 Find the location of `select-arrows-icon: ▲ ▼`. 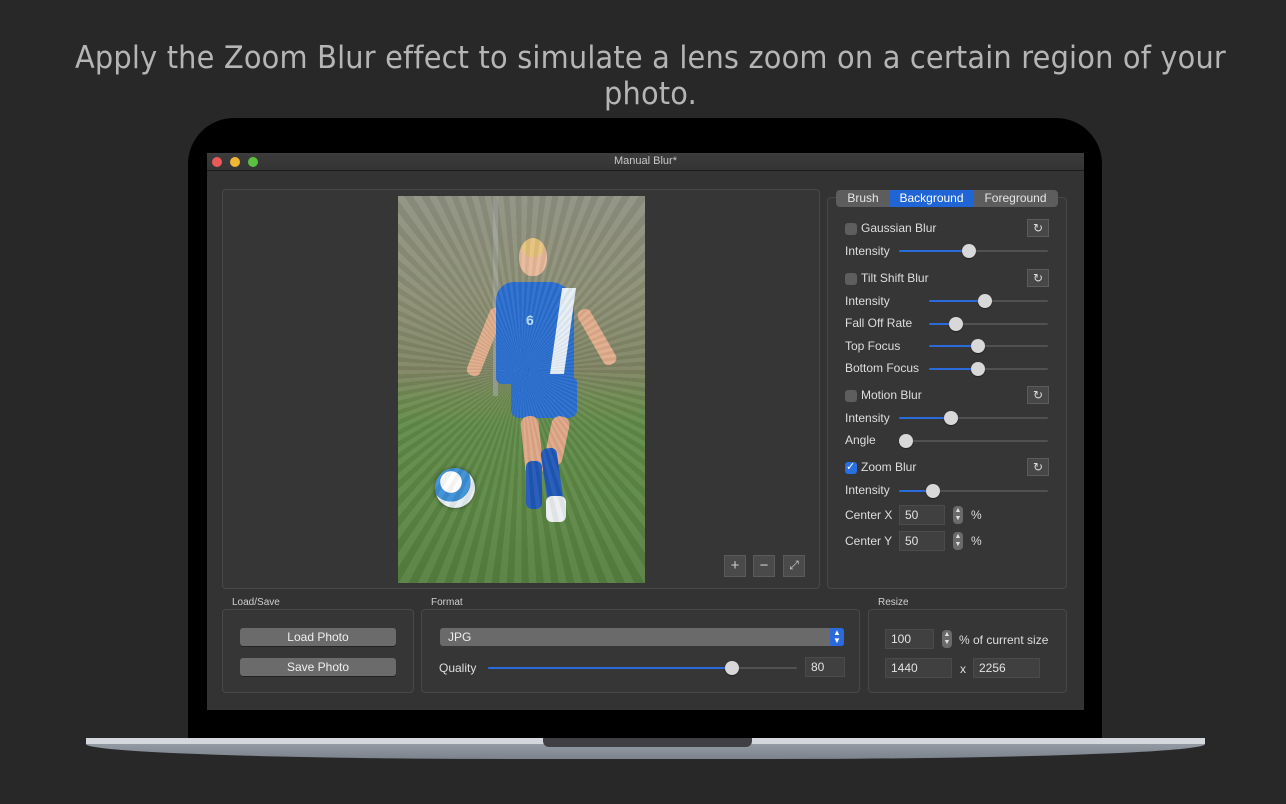

select-arrows-icon: ▲ ▼ is located at coordinates (837, 637).